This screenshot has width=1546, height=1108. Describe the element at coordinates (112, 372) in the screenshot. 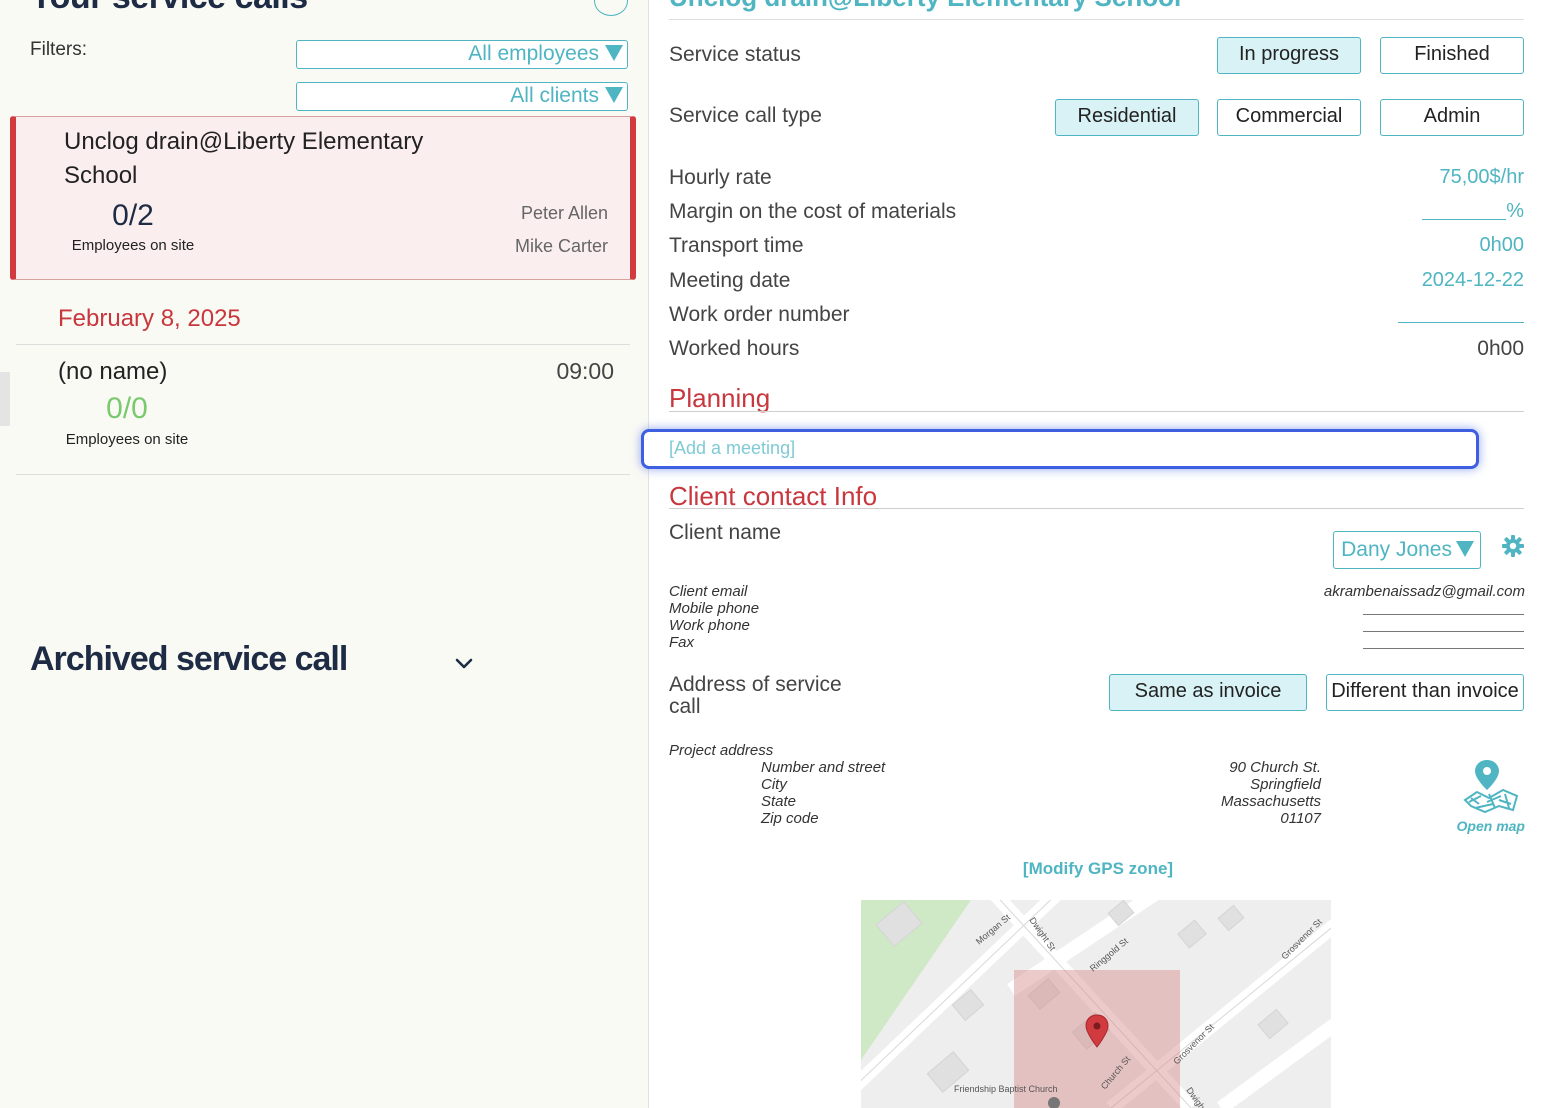

I see `service-call-title: (no name)` at that location.